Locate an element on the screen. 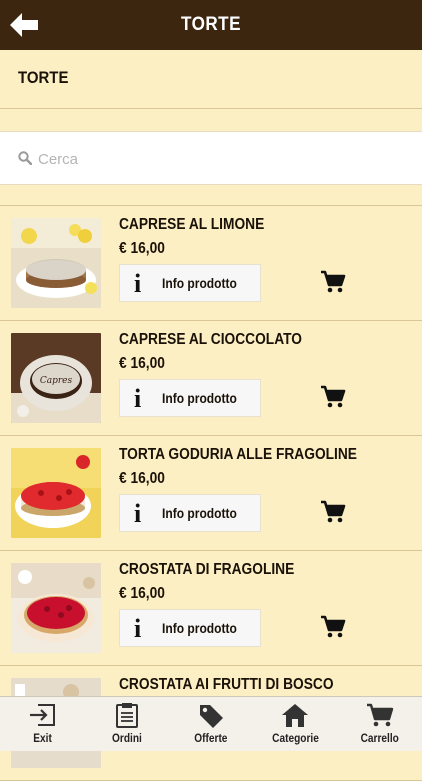 The height and width of the screenshot is (781, 422). nav-offerte-label: Offerte is located at coordinates (211, 739).